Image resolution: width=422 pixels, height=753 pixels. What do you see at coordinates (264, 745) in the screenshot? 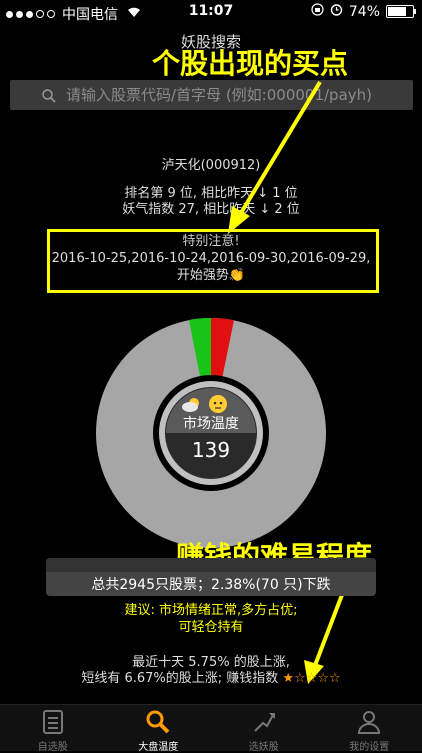
I see `tab-label: 选妖股` at bounding box center [264, 745].